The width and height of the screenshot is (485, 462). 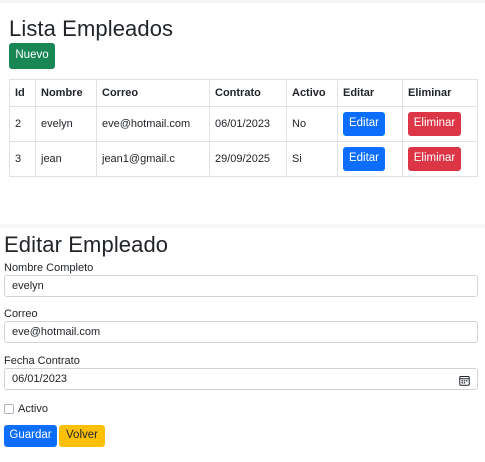 What do you see at coordinates (49, 268) in the screenshot?
I see `name-label: Nombre Completo` at bounding box center [49, 268].